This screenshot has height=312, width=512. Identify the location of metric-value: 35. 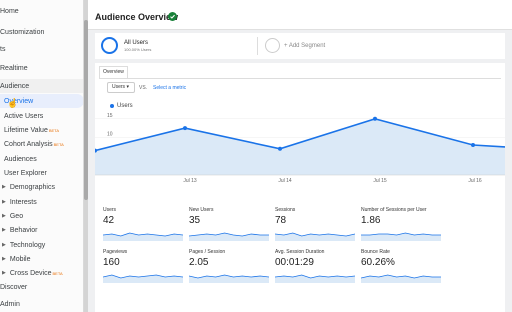
(195, 220).